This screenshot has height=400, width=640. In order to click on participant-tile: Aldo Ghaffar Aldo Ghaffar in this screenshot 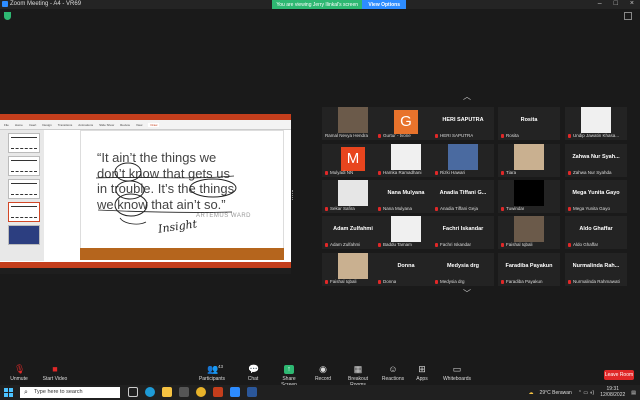, I will do `click(596, 232)`.